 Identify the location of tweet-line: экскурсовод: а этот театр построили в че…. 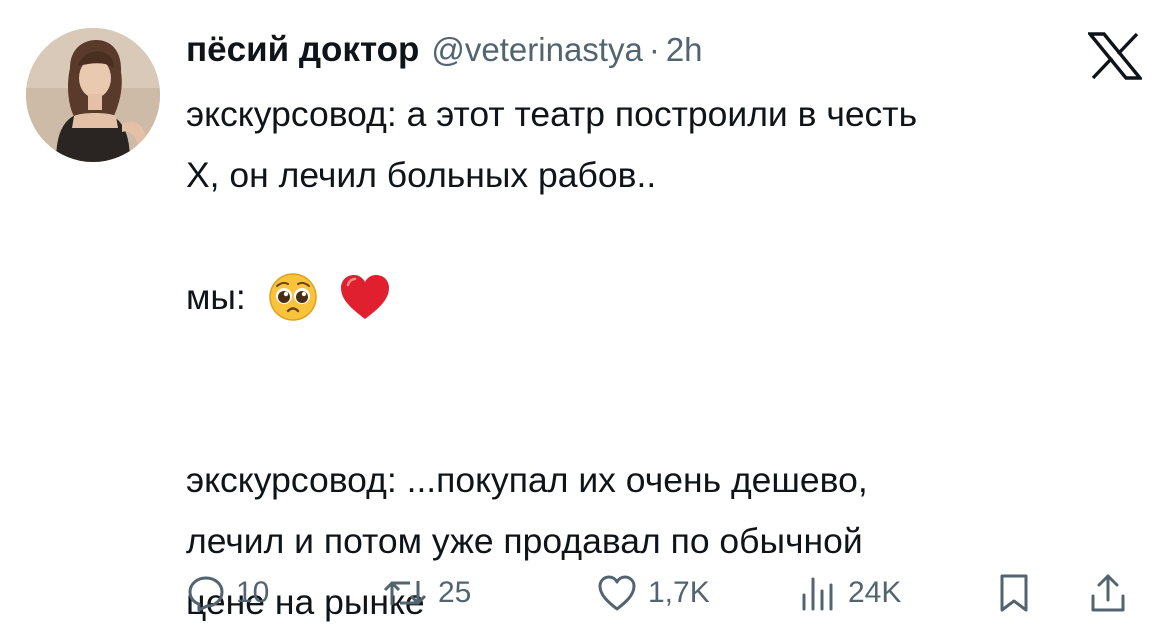
(552, 114).